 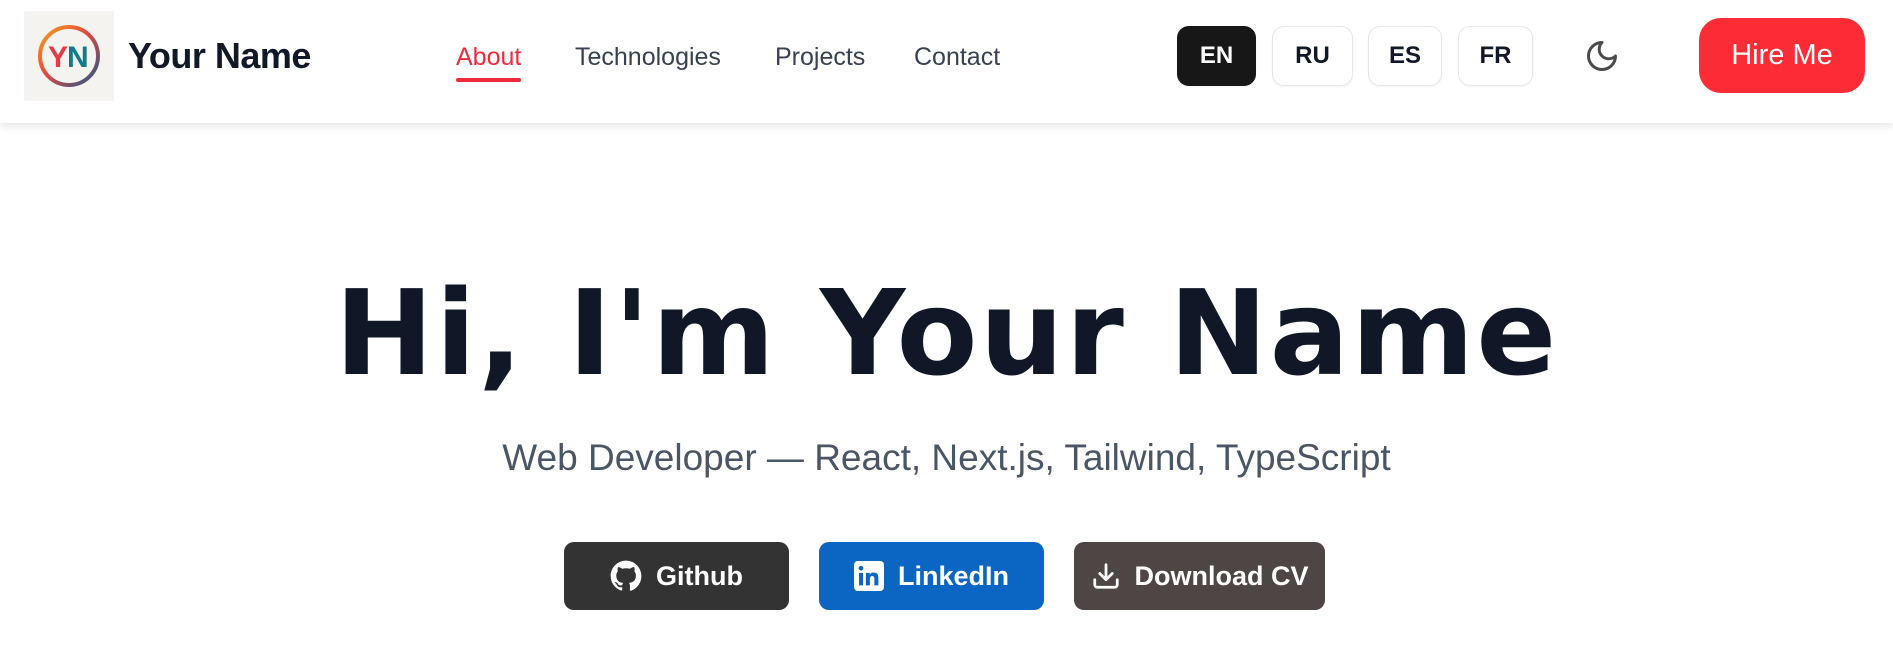 I want to click on linkedin-button: LinkedIn, so click(x=931, y=576).